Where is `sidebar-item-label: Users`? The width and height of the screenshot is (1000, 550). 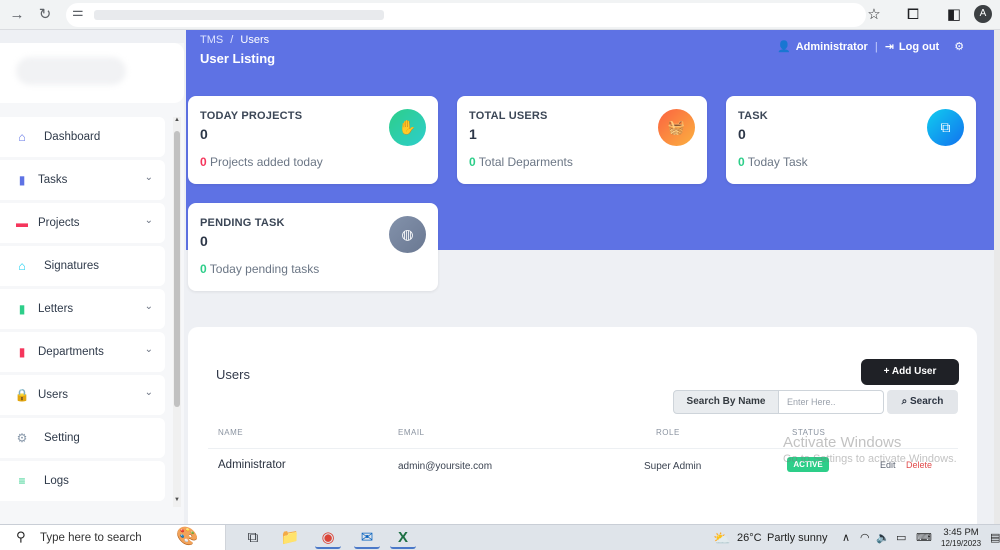 sidebar-item-label: Users is located at coordinates (53, 395).